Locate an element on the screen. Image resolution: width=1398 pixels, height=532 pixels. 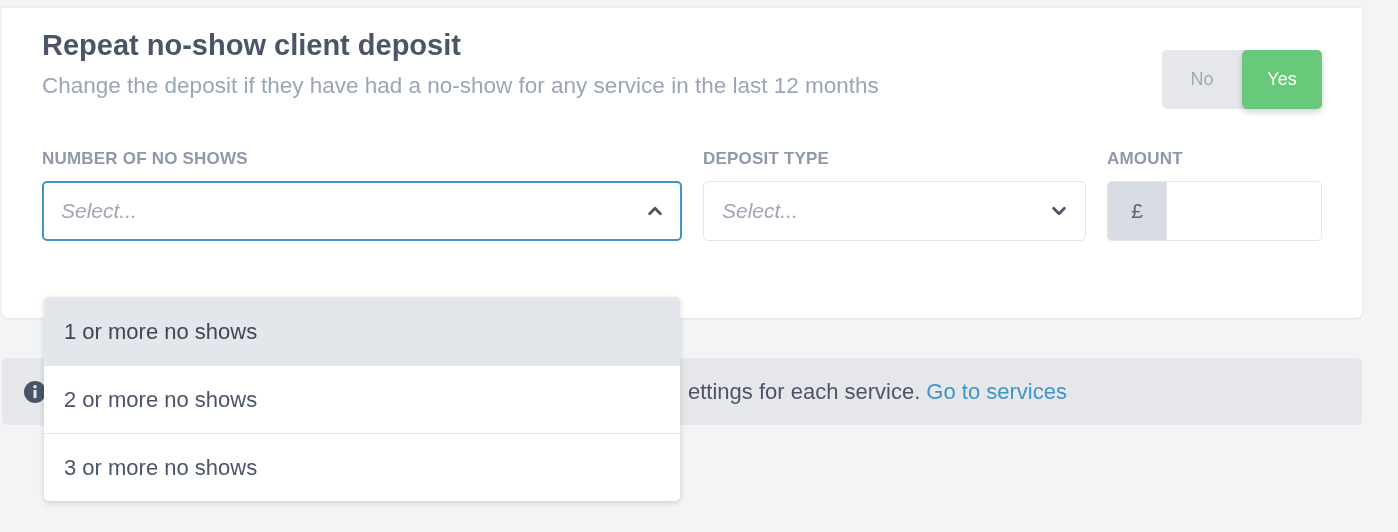
toggle-option: Yes is located at coordinates (1282, 79).